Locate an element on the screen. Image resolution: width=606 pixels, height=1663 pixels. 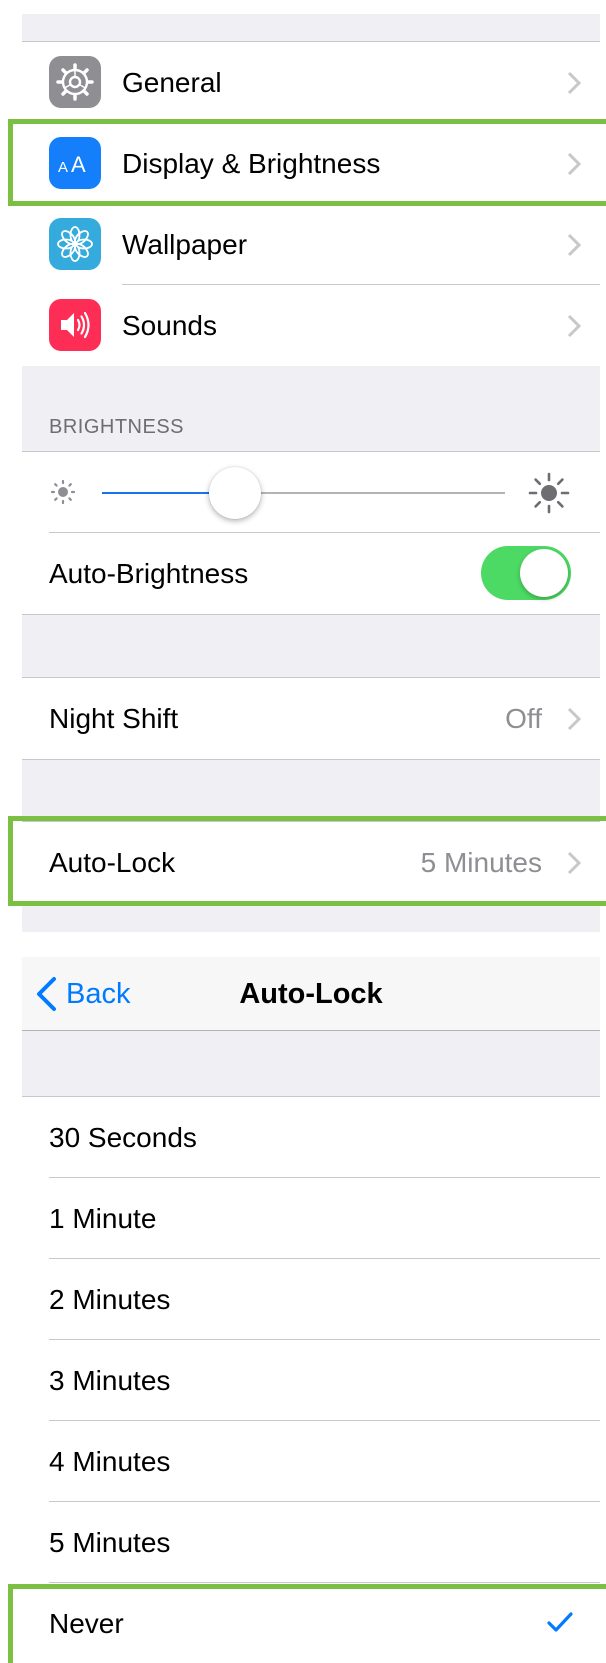
auto-lock-value: 5 Minutes is located at coordinates (481, 862).